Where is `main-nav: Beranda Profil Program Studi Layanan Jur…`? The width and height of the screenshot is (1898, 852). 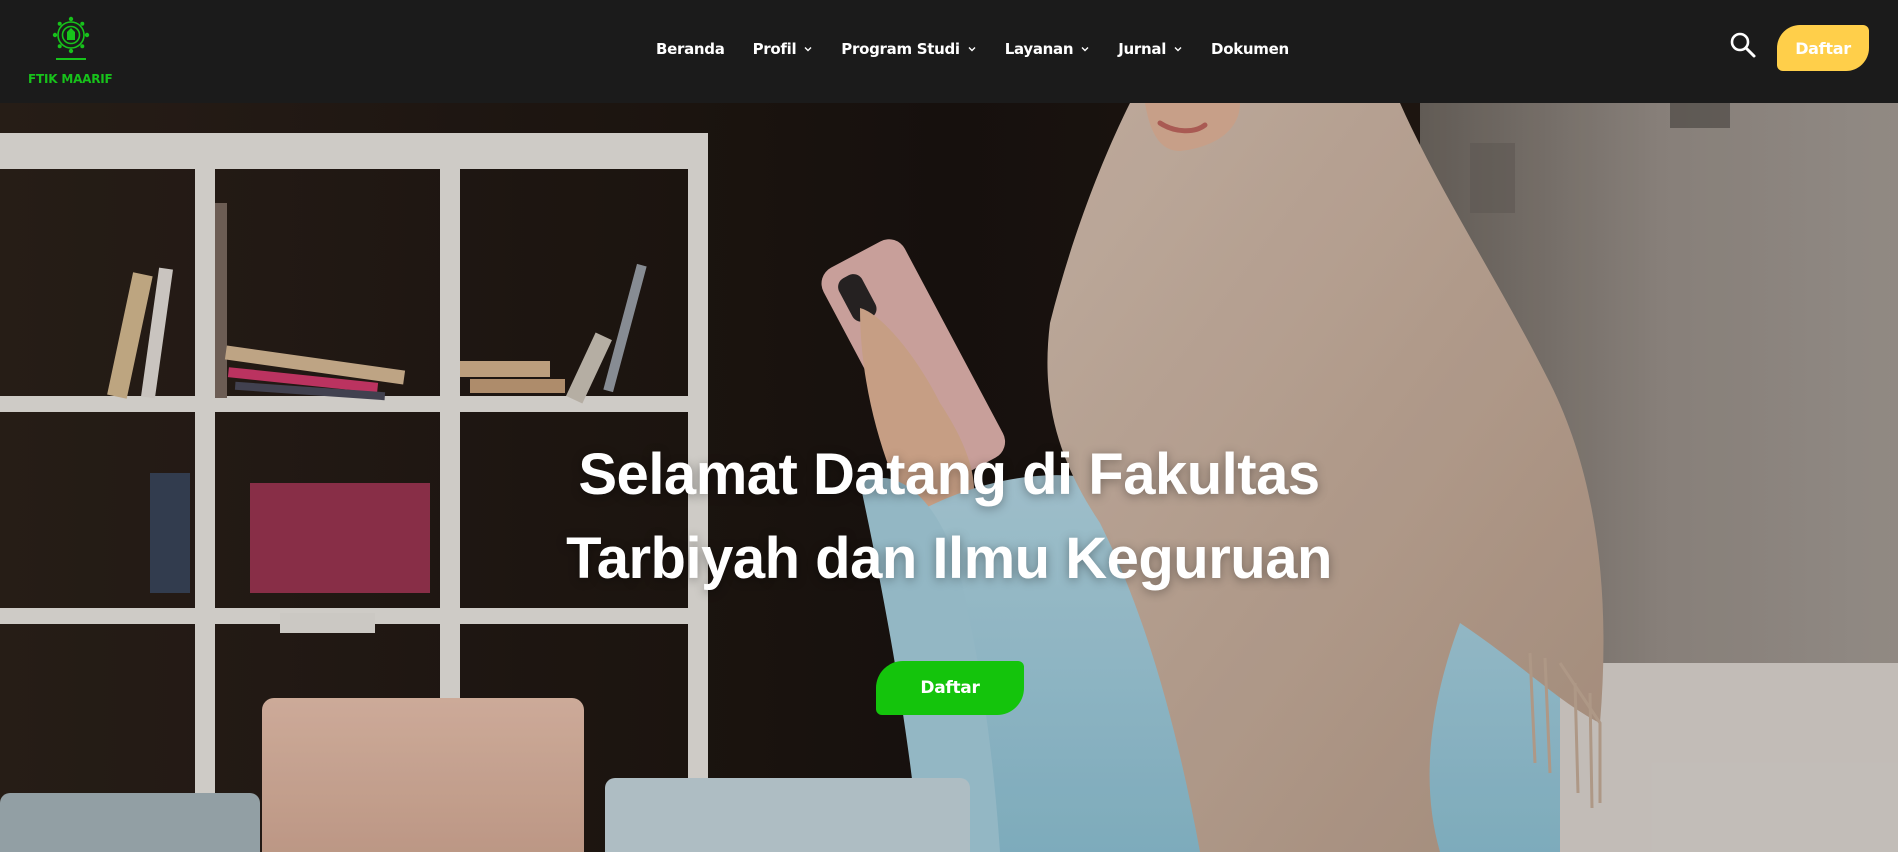 main-nav: Beranda Profil Program Studi Layanan Jur… is located at coordinates (972, 49).